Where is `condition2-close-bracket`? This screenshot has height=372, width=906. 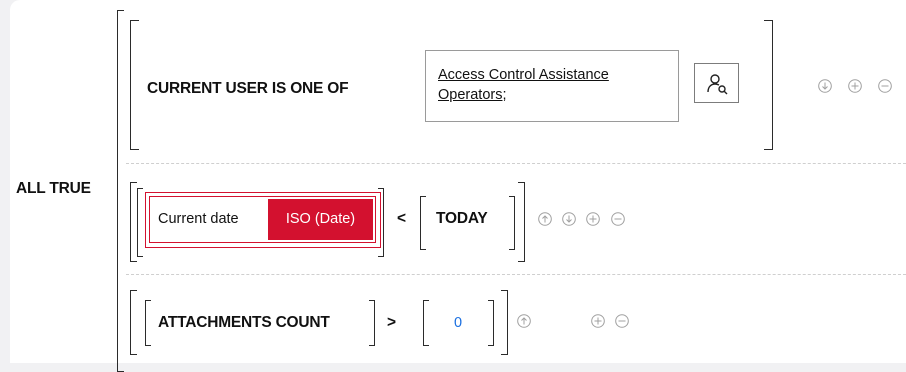
condition2-close-bracket is located at coordinates (521, 222).